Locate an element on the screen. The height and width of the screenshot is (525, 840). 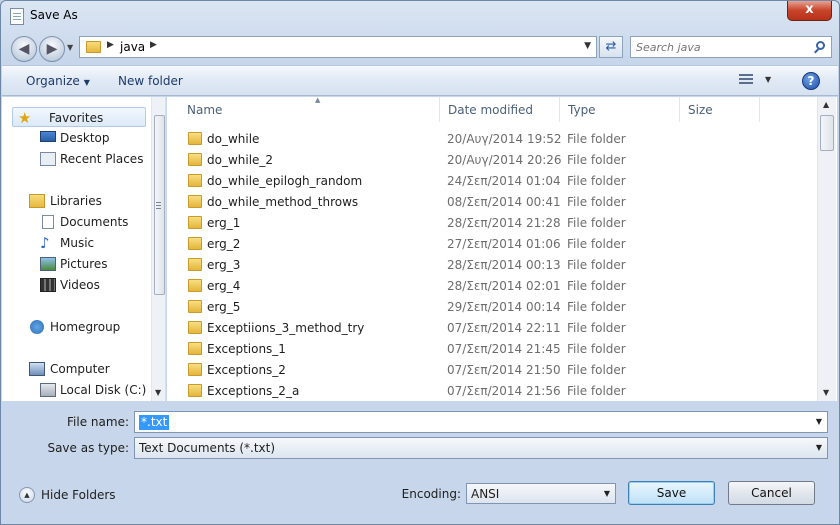
recent-locations-dropdown-icon: ▼ is located at coordinates (70, 47).